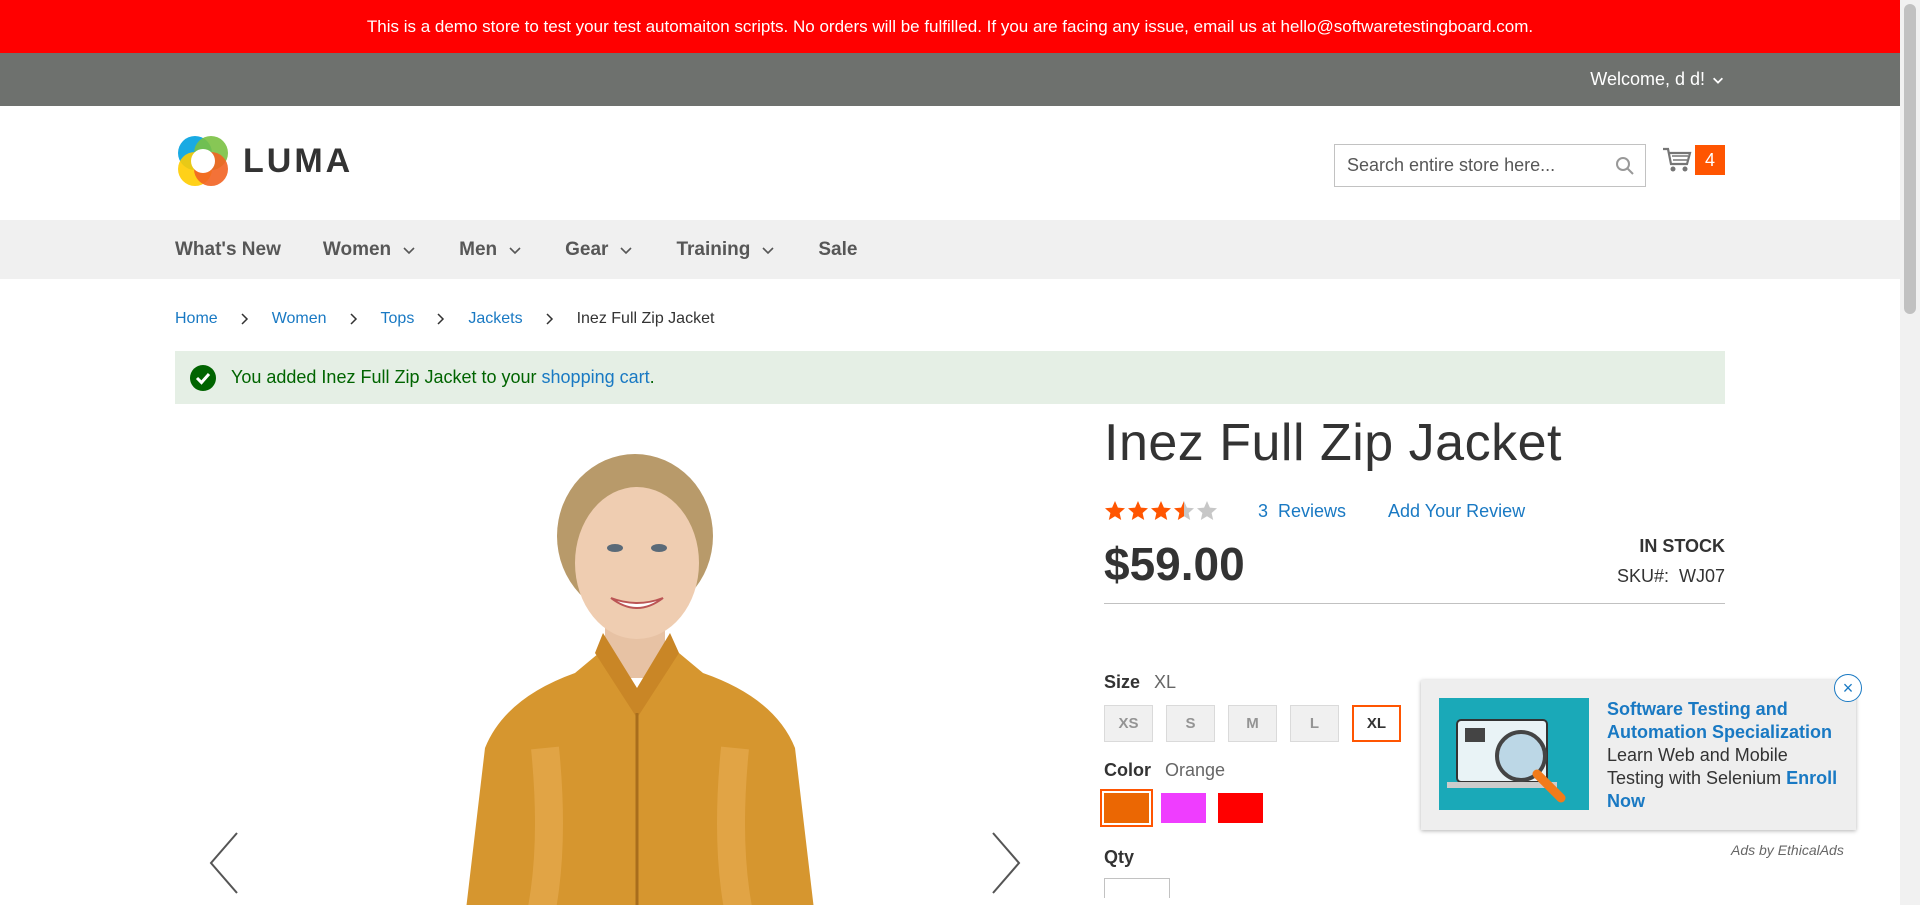  I want to click on size-swatch-l: L, so click(1314, 724).